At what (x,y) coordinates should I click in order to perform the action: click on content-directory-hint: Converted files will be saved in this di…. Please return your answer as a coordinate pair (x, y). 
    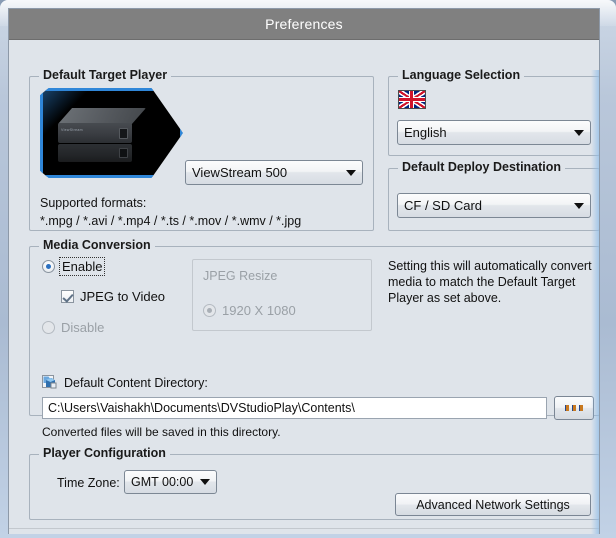
    Looking at the image, I should click on (161, 432).